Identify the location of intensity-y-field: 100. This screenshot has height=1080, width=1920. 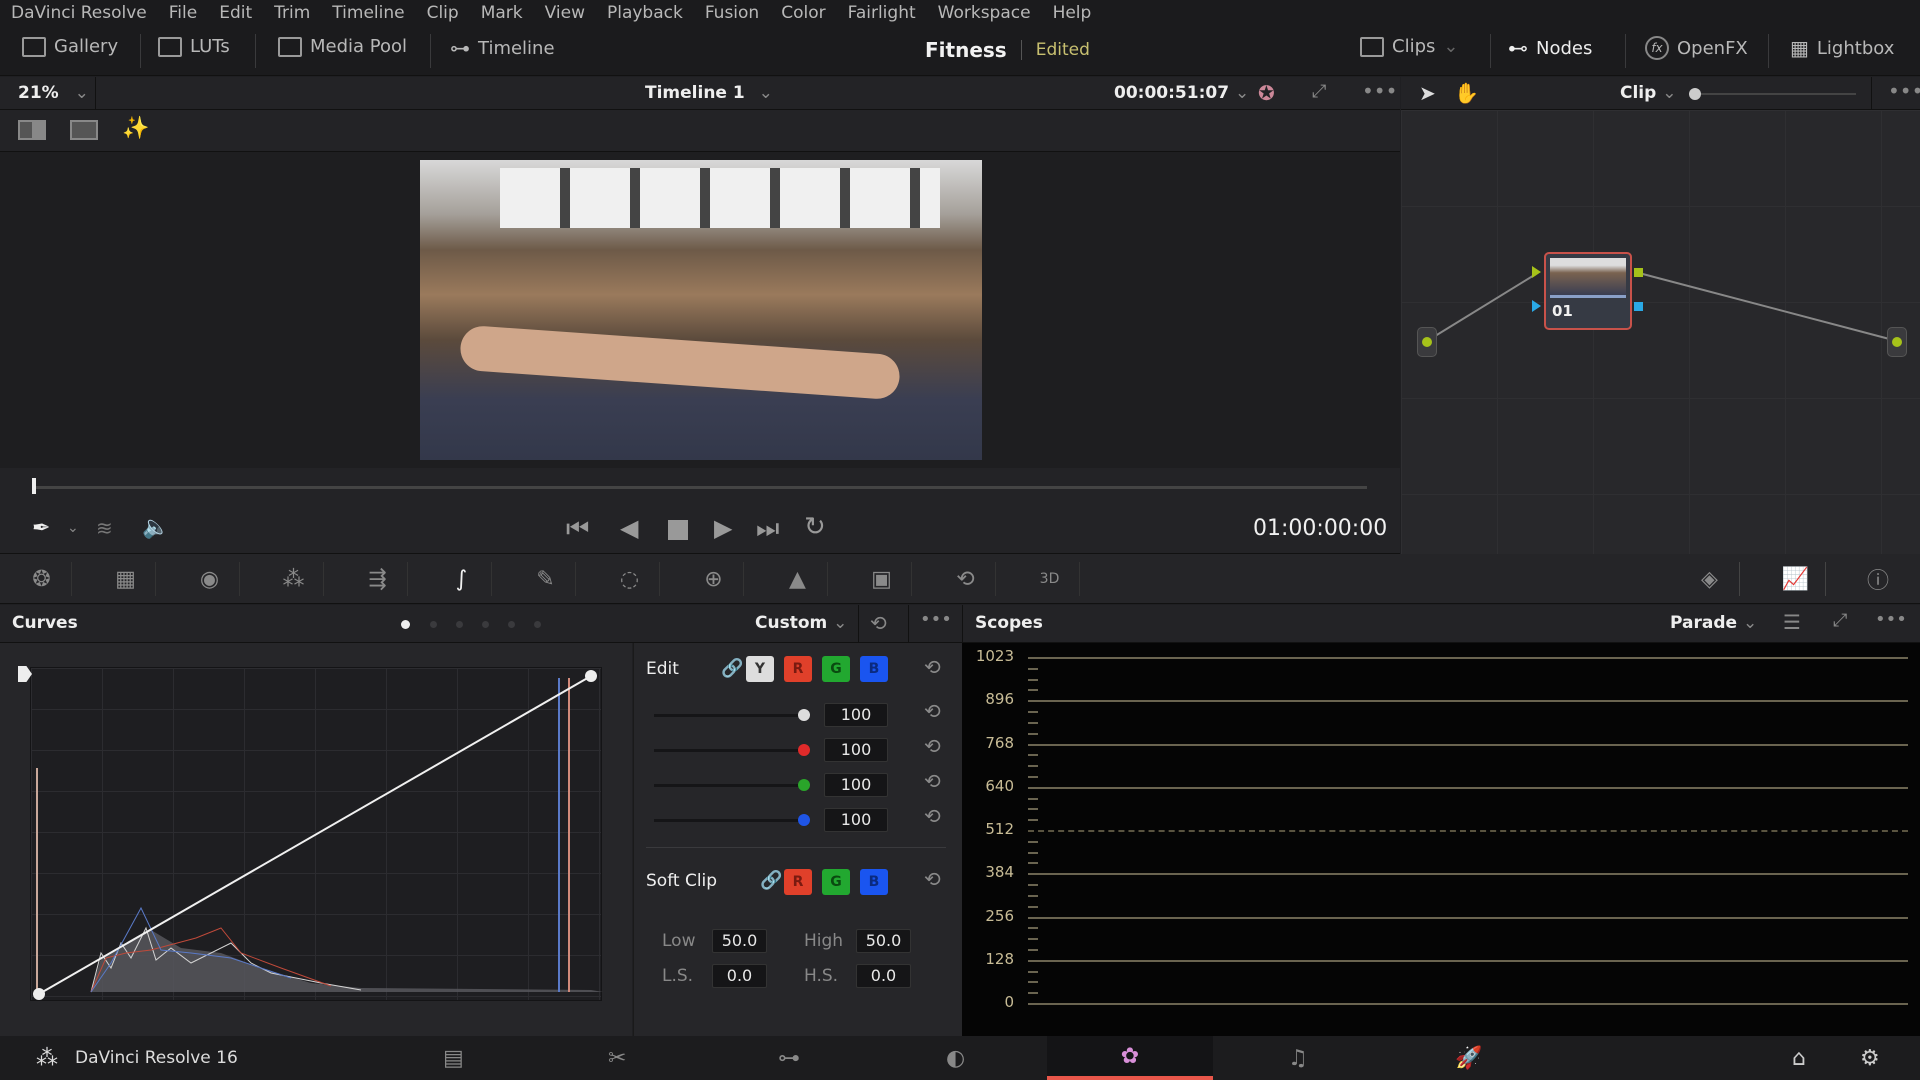
(856, 715).